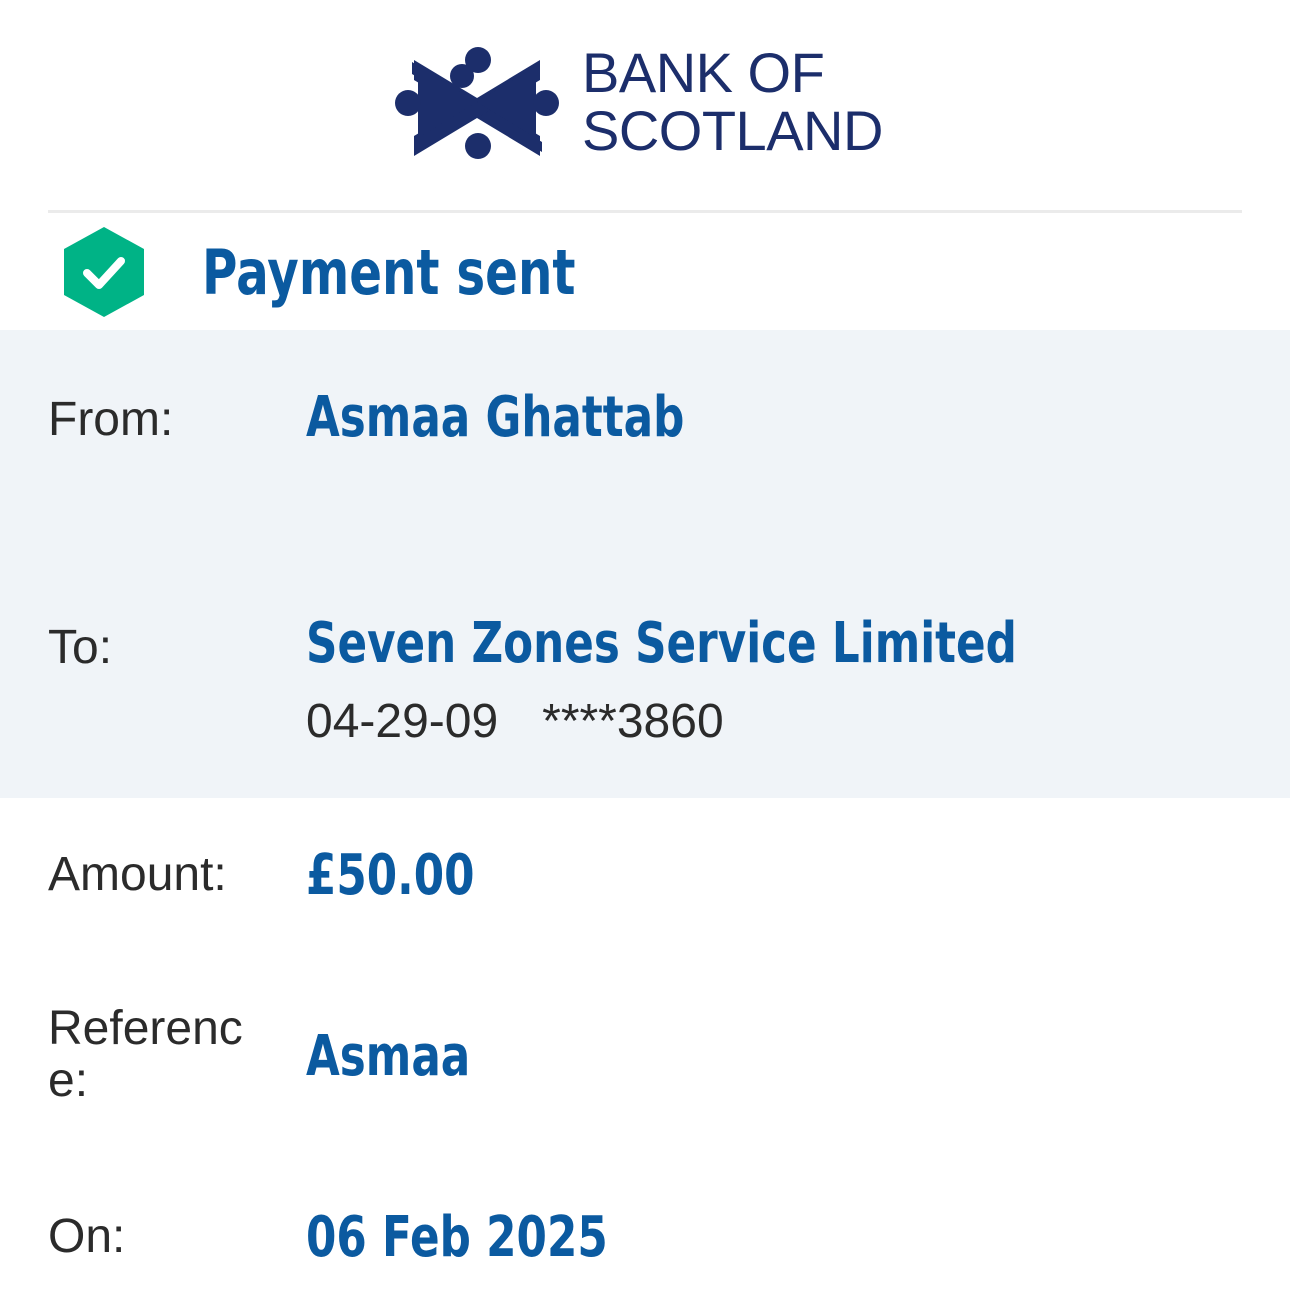 This screenshot has height=1314, width=1290. I want to click on amount-value: £50.00, so click(390, 875).